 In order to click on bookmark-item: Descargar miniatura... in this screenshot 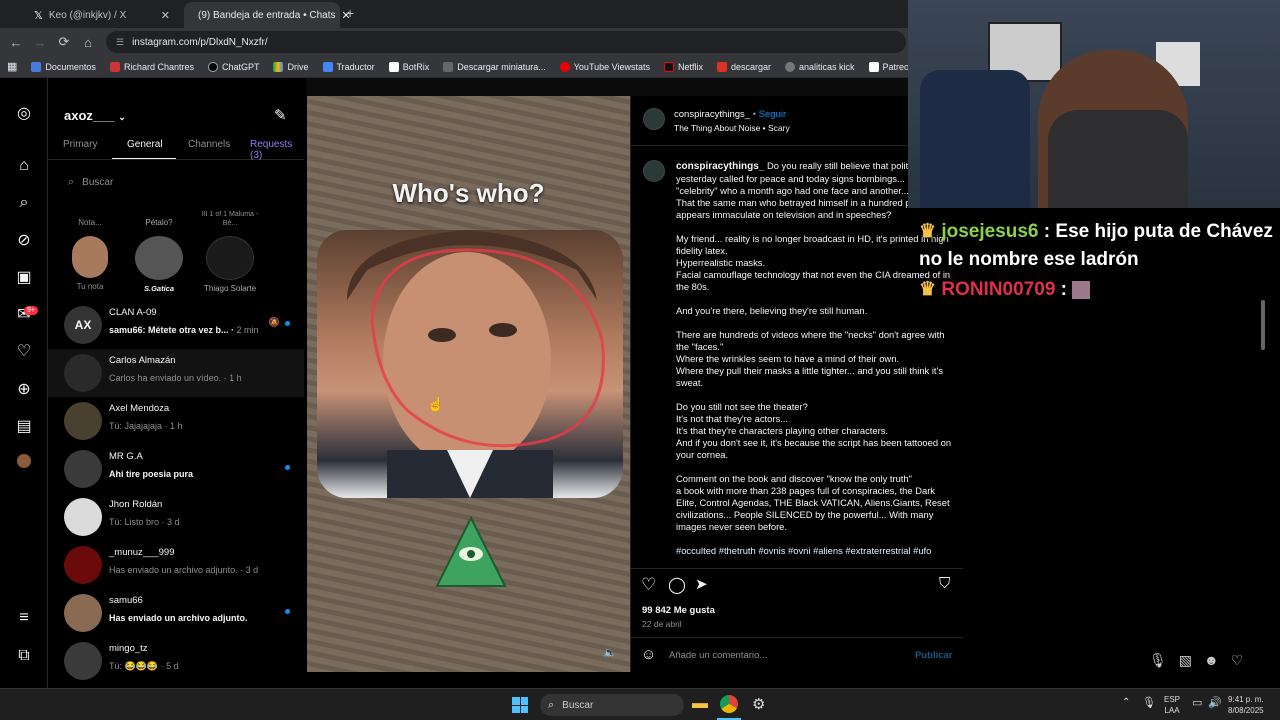, I will do `click(494, 66)`.